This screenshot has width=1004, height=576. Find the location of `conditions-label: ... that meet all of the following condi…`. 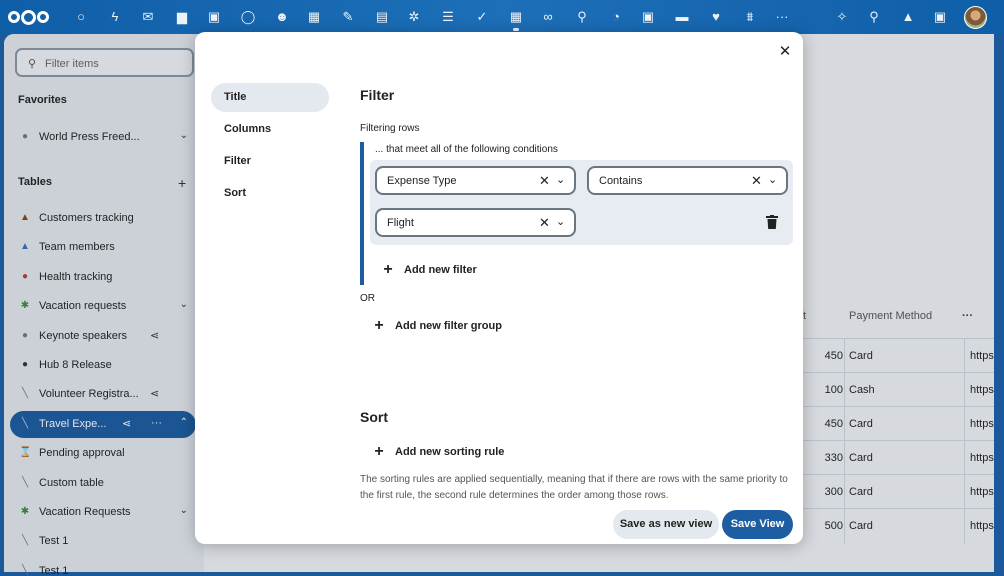

conditions-label: ... that meet all of the following condi… is located at coordinates (466, 149).